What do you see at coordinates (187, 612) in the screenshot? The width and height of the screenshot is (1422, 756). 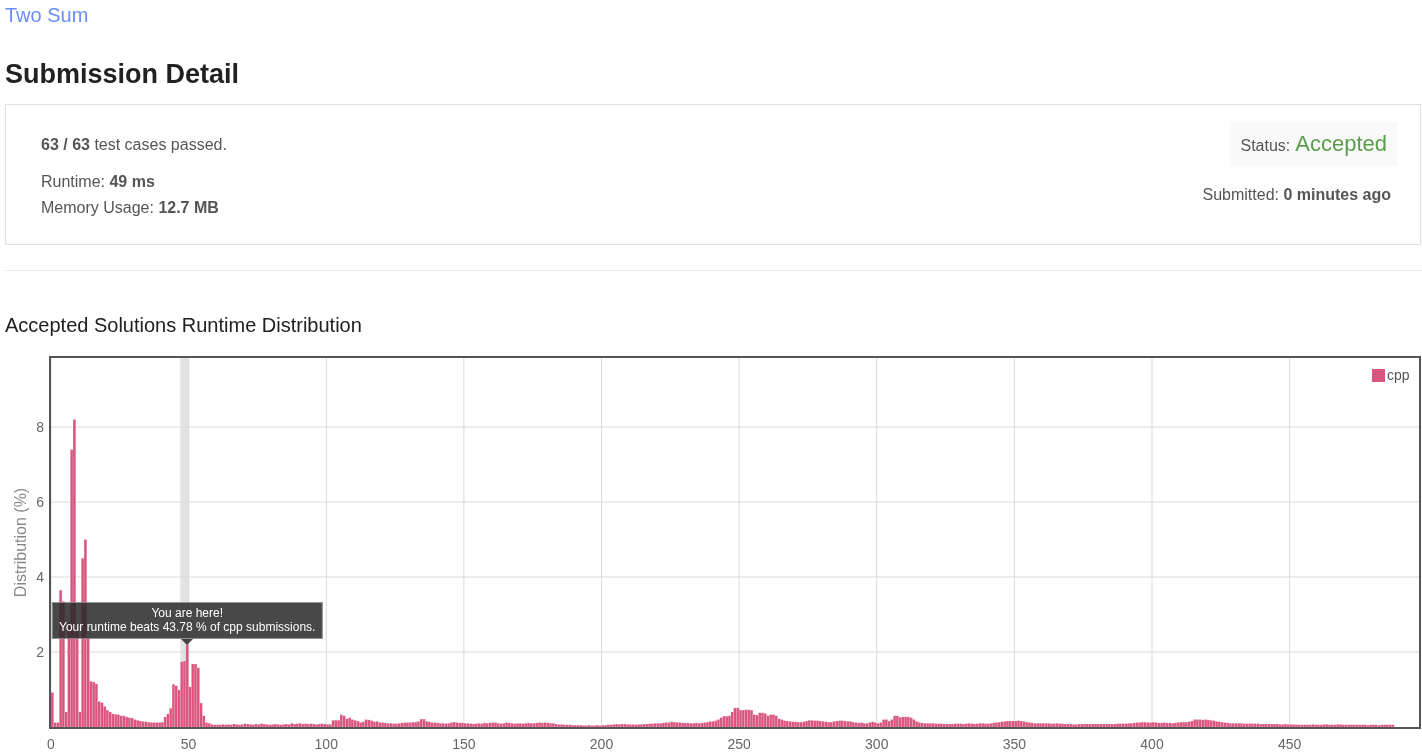 I see `tooltip-text: You are here!` at bounding box center [187, 612].